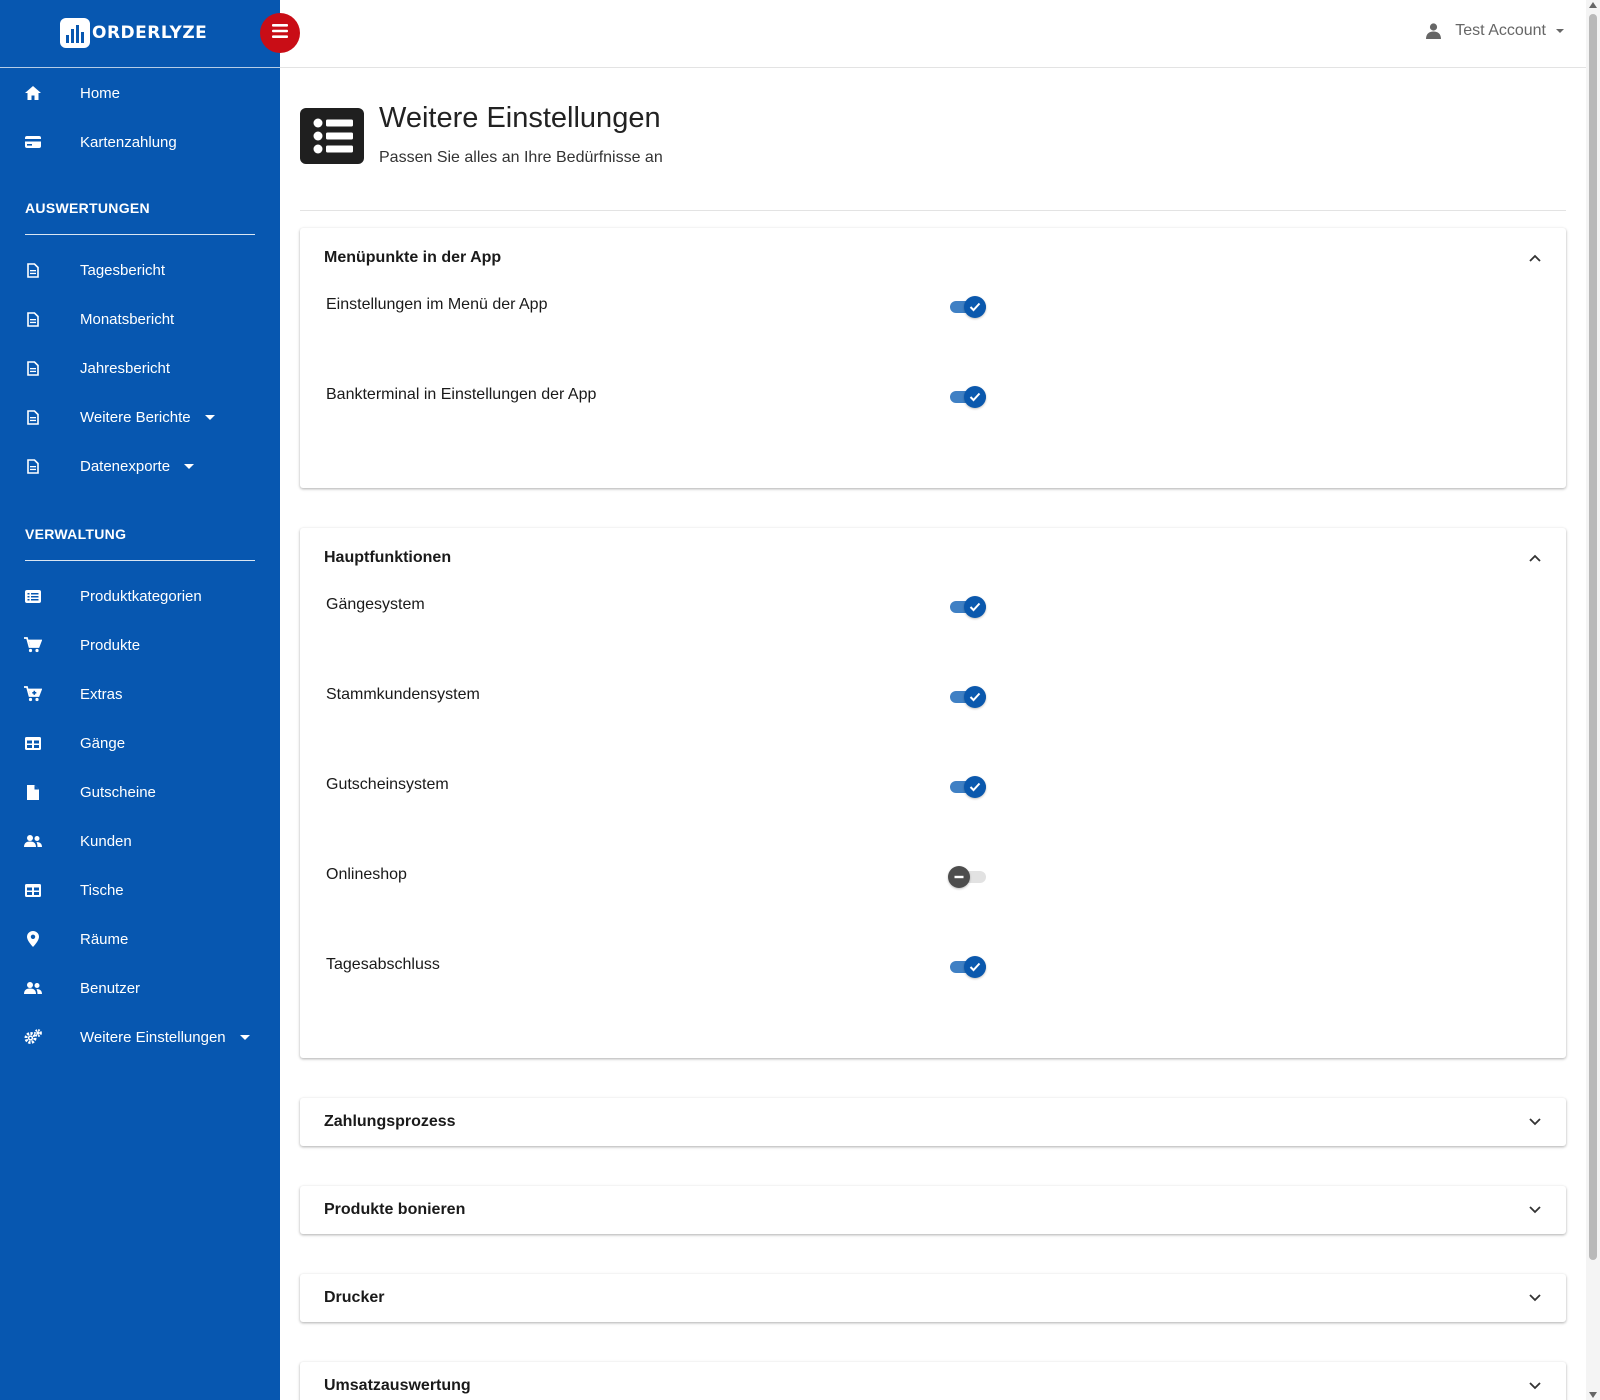  I want to click on scroll-up-icon, so click(1593, 5).